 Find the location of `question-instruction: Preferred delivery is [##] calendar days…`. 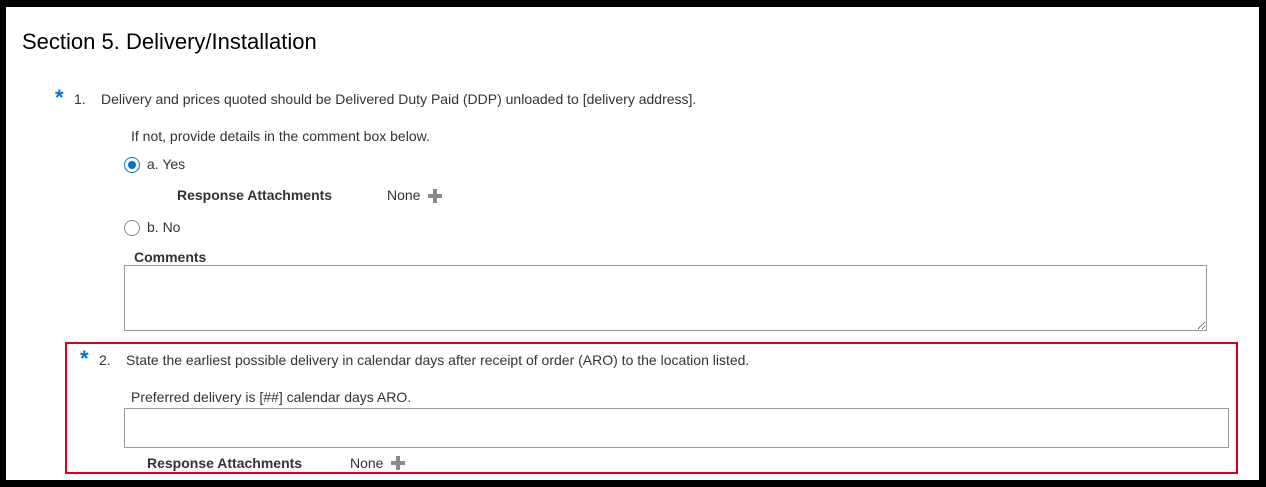

question-instruction: Preferred delivery is [##] calendar days… is located at coordinates (271, 397).